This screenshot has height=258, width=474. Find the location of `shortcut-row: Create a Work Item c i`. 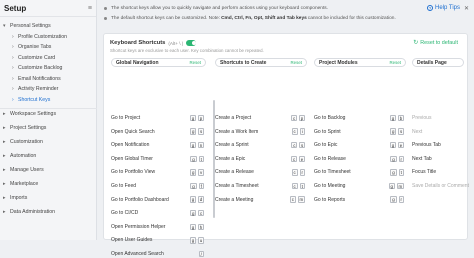

shortcut-row: Create a Work Item c i is located at coordinates (260, 132).